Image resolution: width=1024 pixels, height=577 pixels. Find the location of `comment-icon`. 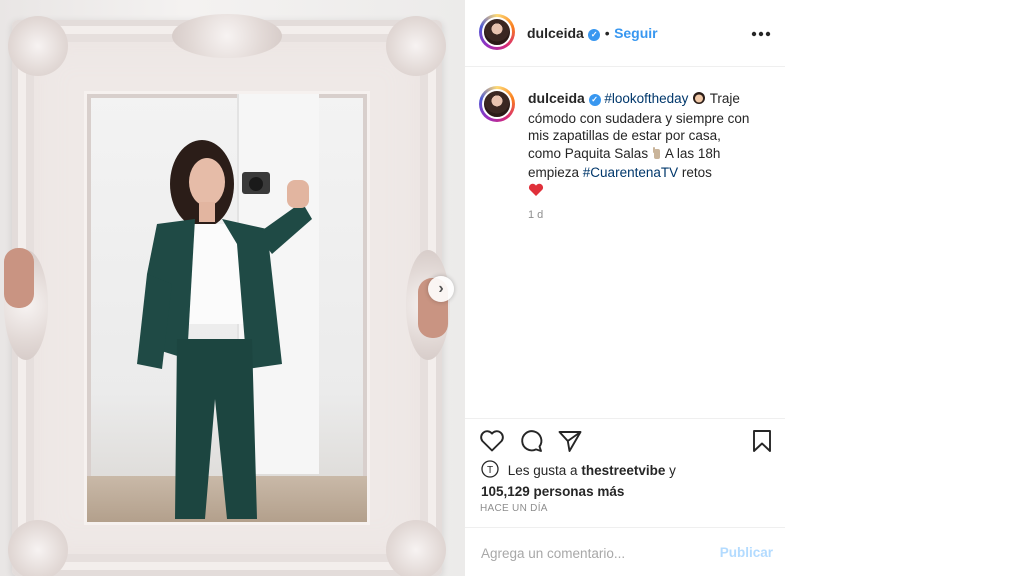

comment-icon is located at coordinates (531, 443).